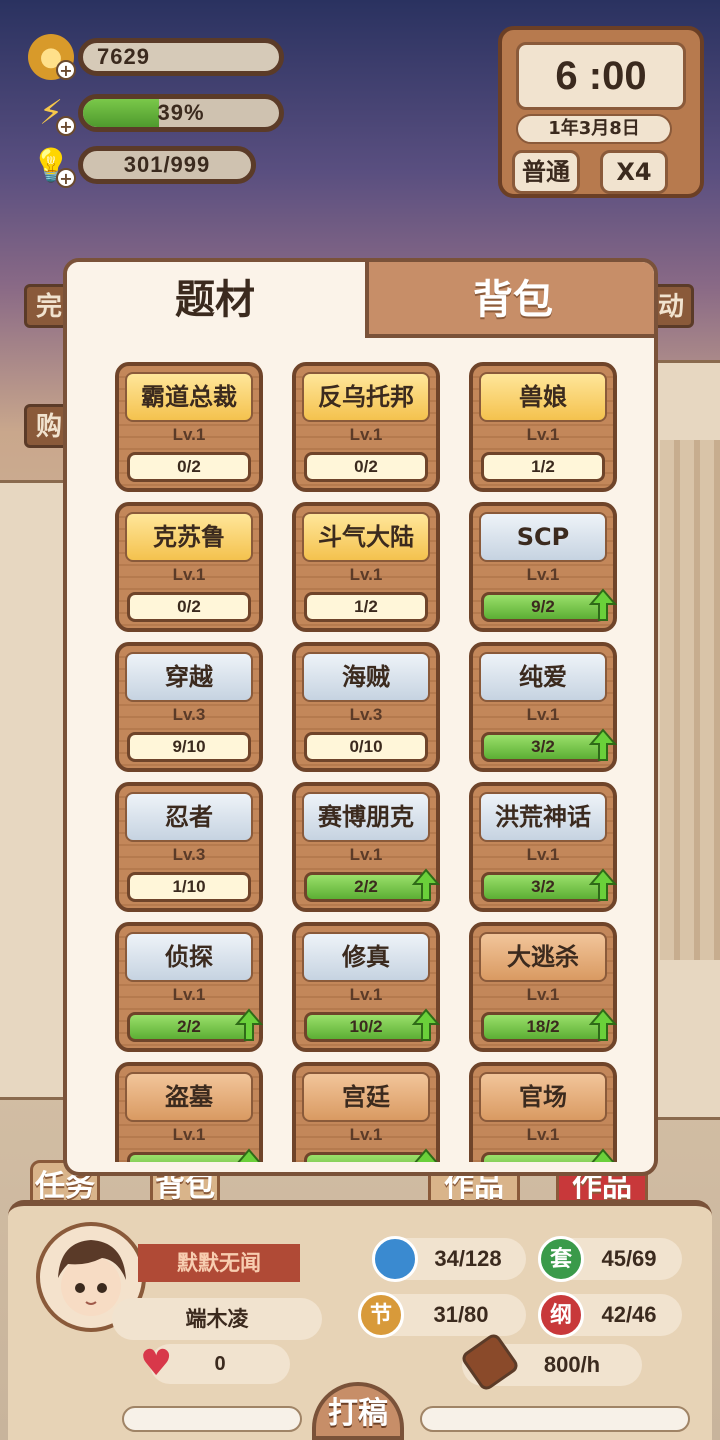 The width and height of the screenshot is (720, 1440). Describe the element at coordinates (381, 1315) in the screenshot. I see `stat-icon: 节` at that location.